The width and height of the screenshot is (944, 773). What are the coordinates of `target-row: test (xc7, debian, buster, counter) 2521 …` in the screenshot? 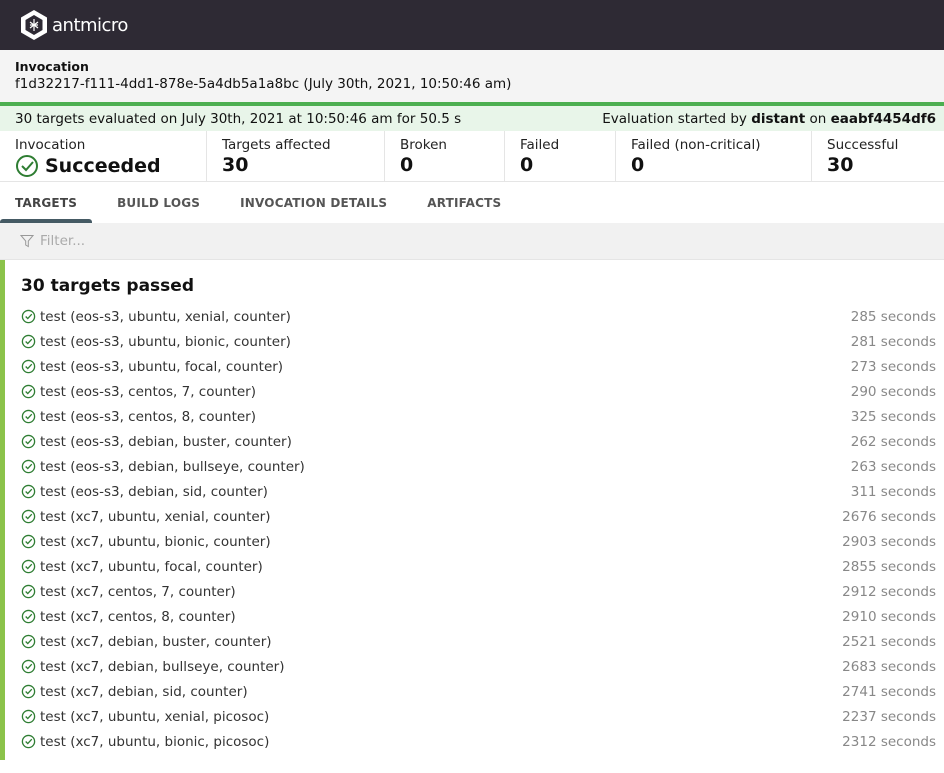 It's located at (478, 641).